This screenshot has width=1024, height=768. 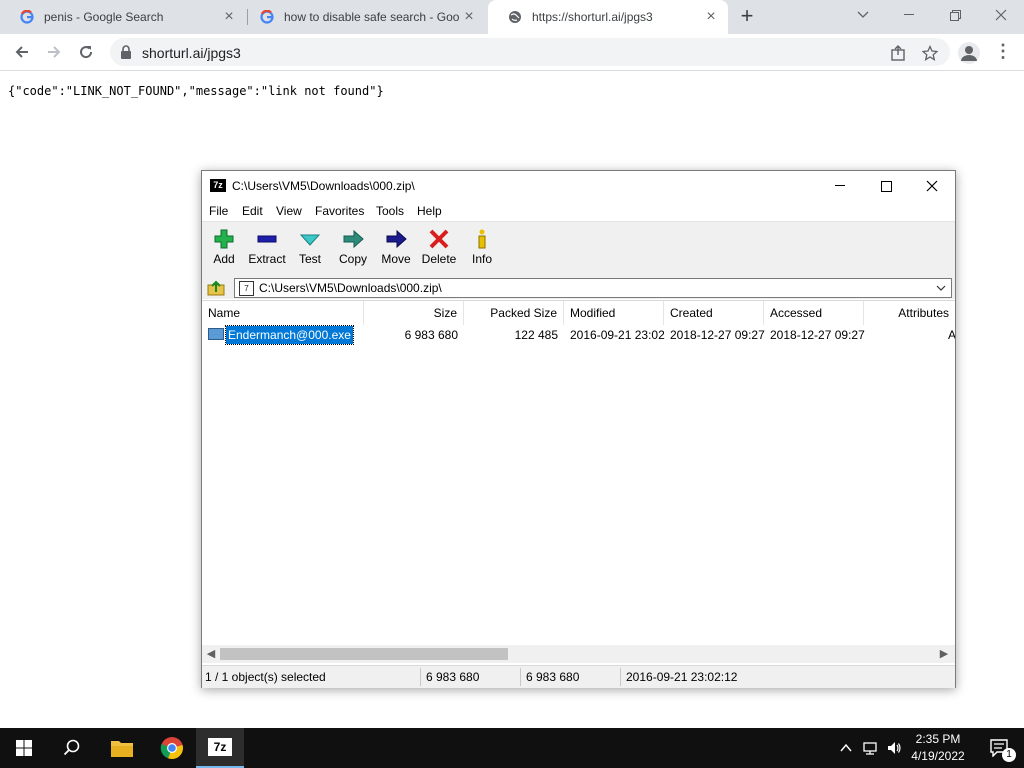 What do you see at coordinates (870, 748) in the screenshot?
I see `network-icon` at bounding box center [870, 748].